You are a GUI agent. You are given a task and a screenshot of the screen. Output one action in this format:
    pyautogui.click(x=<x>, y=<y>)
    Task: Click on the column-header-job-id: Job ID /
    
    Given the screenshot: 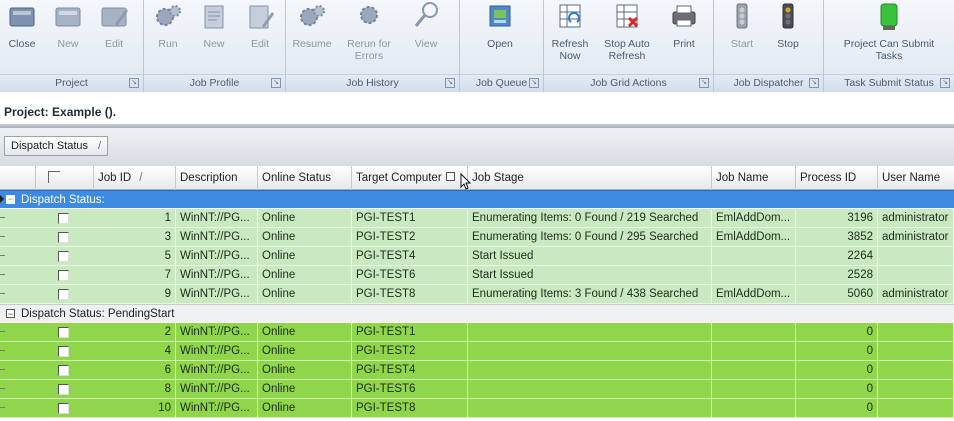 What is the action you would take?
    pyautogui.click(x=135, y=178)
    